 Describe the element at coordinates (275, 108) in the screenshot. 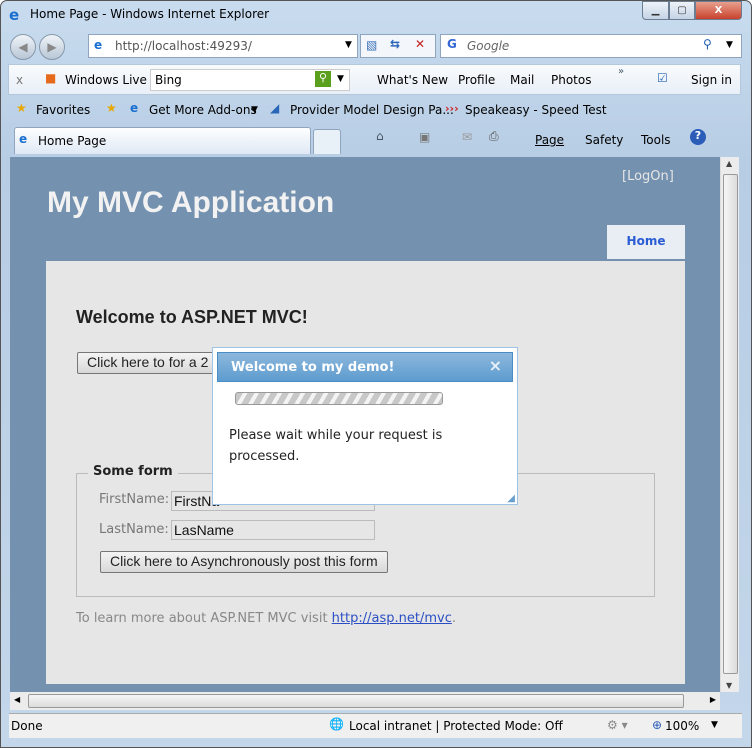

I see `provider-icon: ◢` at that location.